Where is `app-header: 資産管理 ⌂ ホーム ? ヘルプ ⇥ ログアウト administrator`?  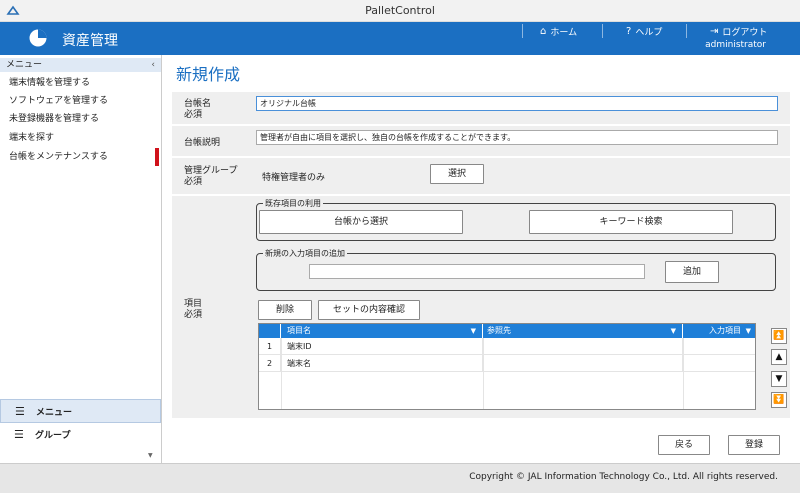 app-header: 資産管理 ⌂ ホーム ? ヘルプ ⇥ ログアウト administrator is located at coordinates (400, 38).